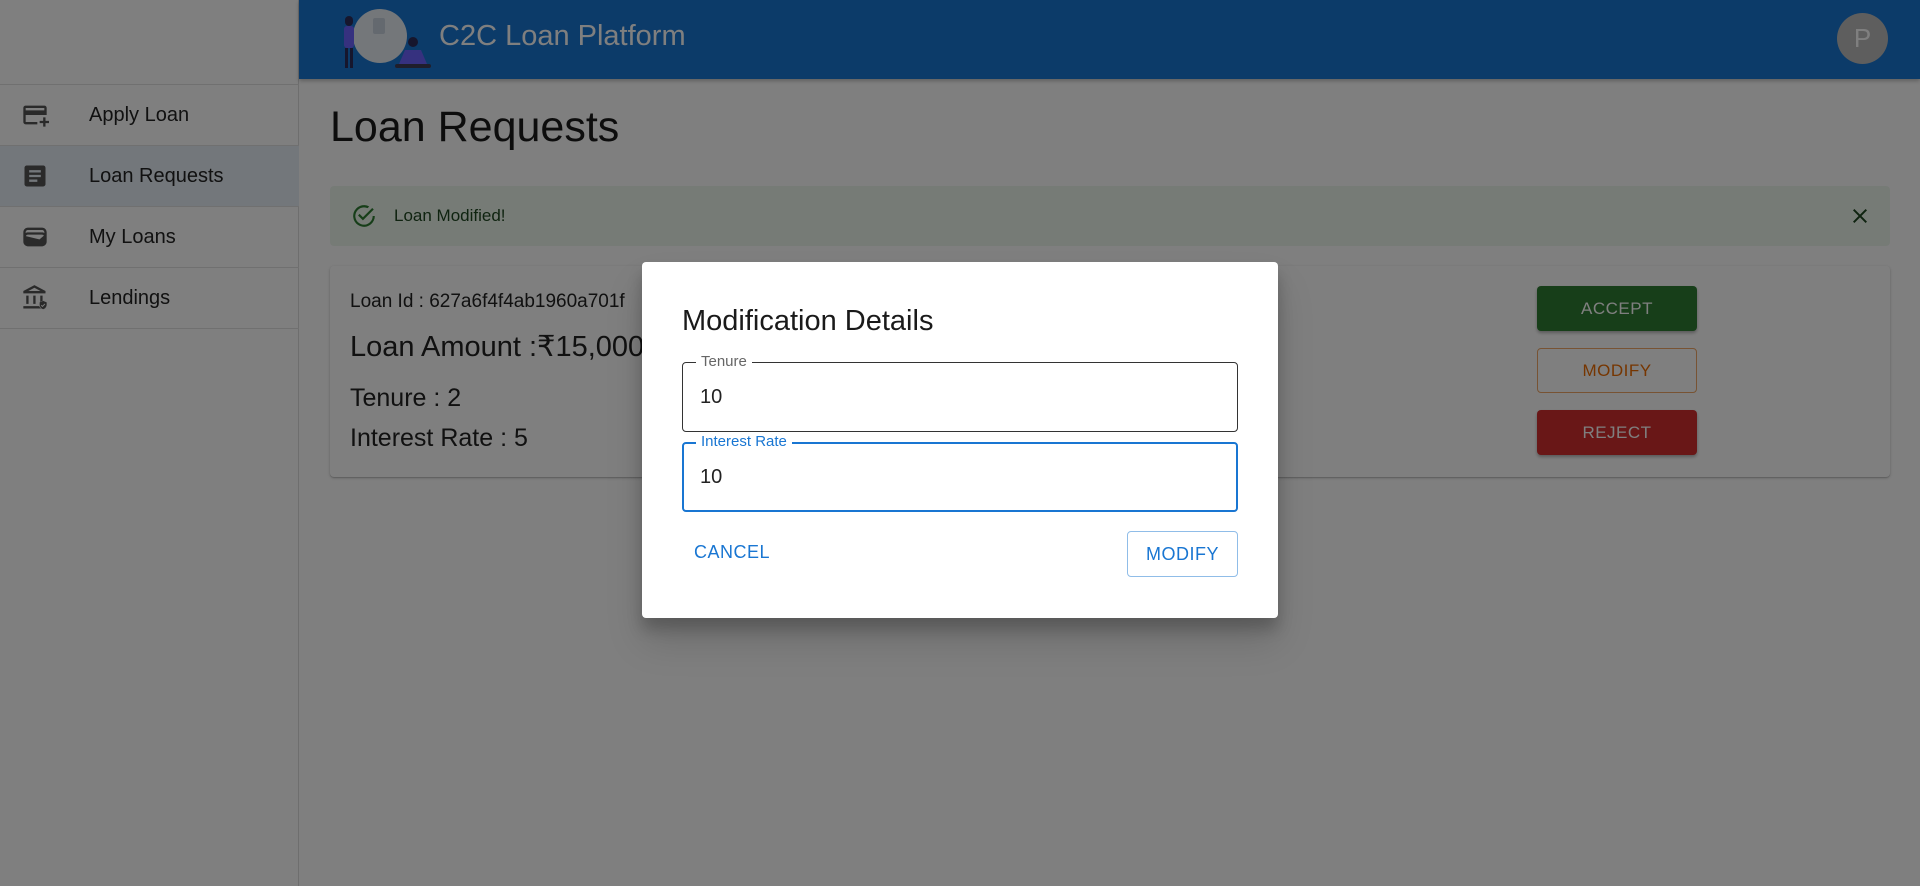  I want to click on tenure-input, so click(960, 397).